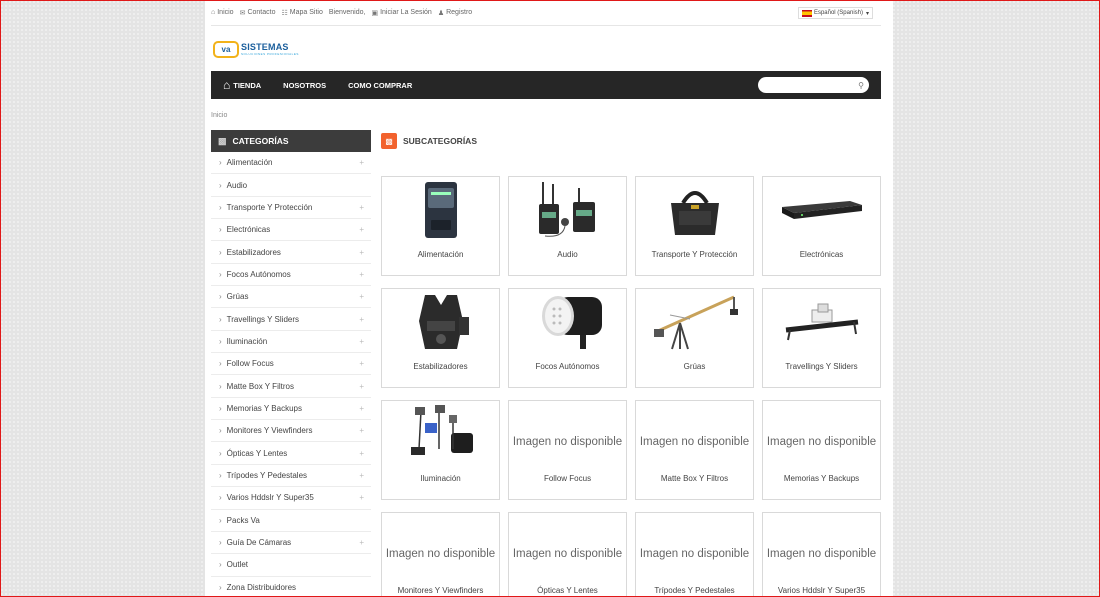 The width and height of the screenshot is (1100, 597). What do you see at coordinates (291, 208) in the screenshot?
I see `sidebar-item: › Transporte Y Protección +` at bounding box center [291, 208].